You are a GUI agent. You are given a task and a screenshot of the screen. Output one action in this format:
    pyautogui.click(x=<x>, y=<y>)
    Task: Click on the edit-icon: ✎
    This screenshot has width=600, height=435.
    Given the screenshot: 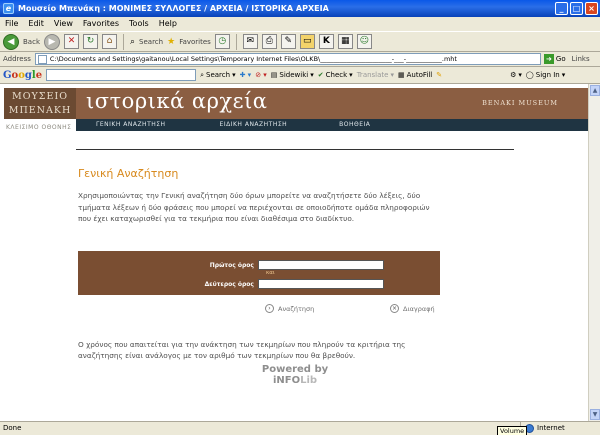 What is the action you would take?
    pyautogui.click(x=288, y=41)
    